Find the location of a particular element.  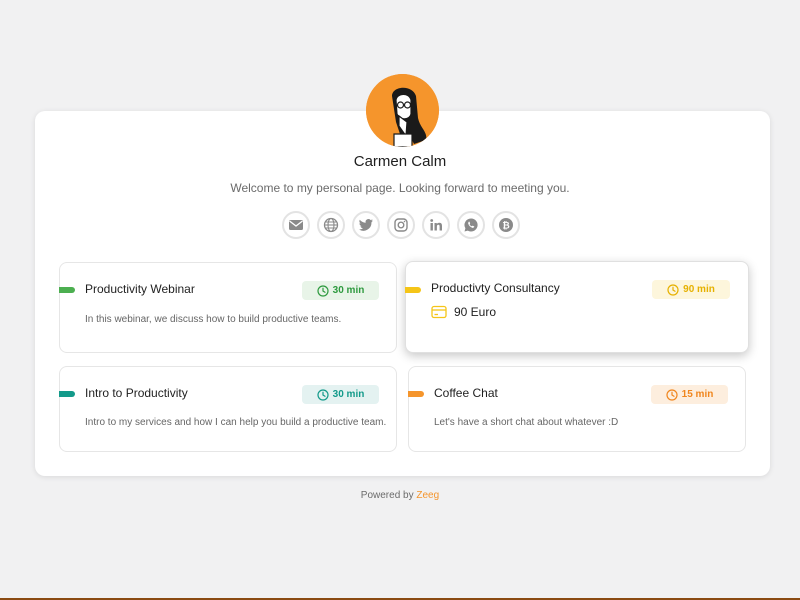

bitcoin-button: ₿ is located at coordinates (506, 225).